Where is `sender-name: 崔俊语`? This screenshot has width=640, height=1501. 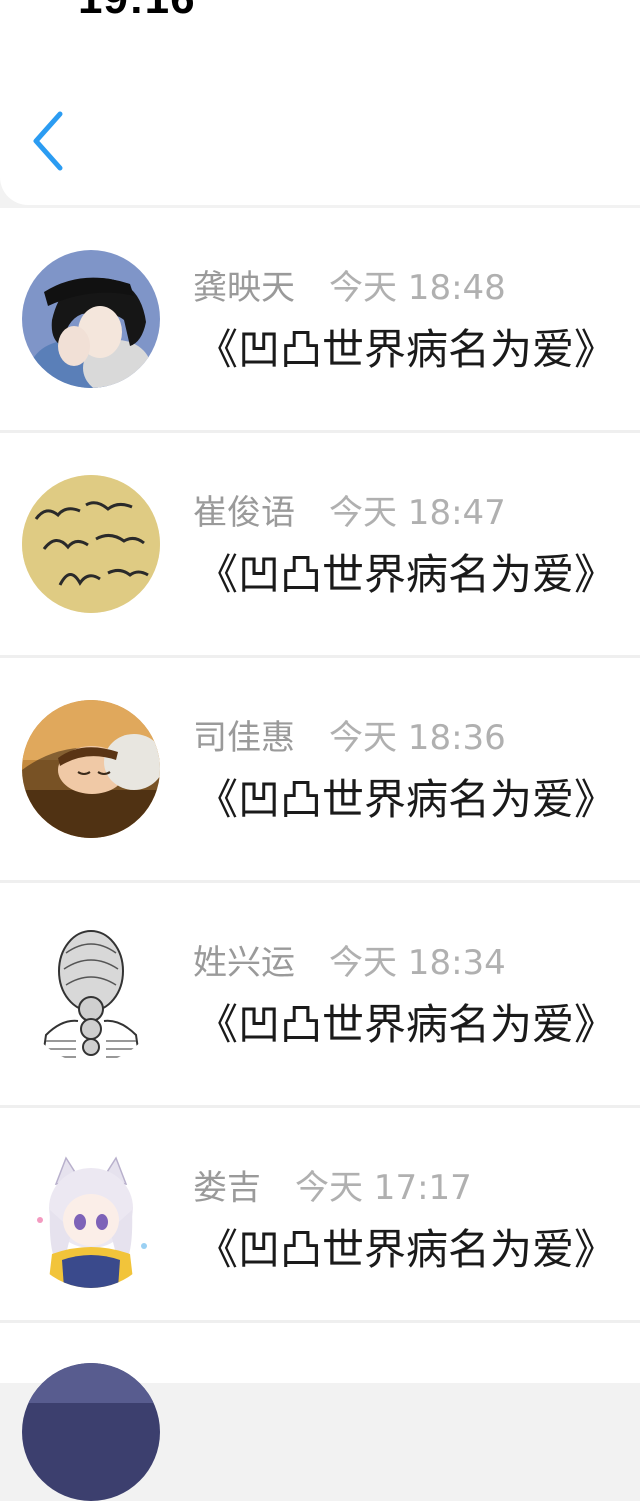 sender-name: 崔俊语 is located at coordinates (244, 513).